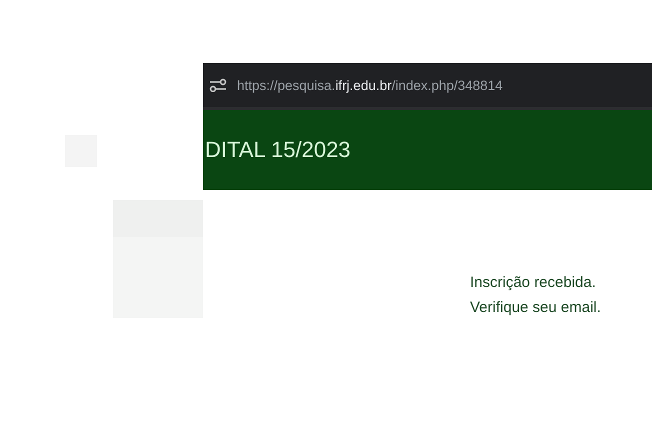 This screenshot has height=423, width=652. What do you see at coordinates (278, 150) in the screenshot?
I see `header-title: DITAL 15/2023` at bounding box center [278, 150].